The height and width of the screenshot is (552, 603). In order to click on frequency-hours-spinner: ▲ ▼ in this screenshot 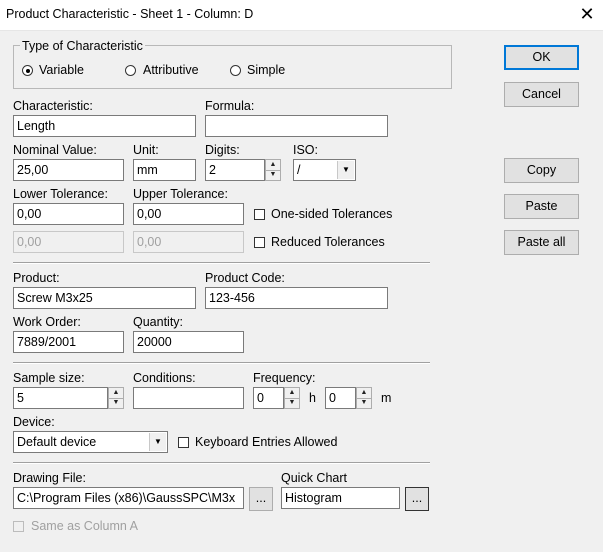, I will do `click(292, 398)`.